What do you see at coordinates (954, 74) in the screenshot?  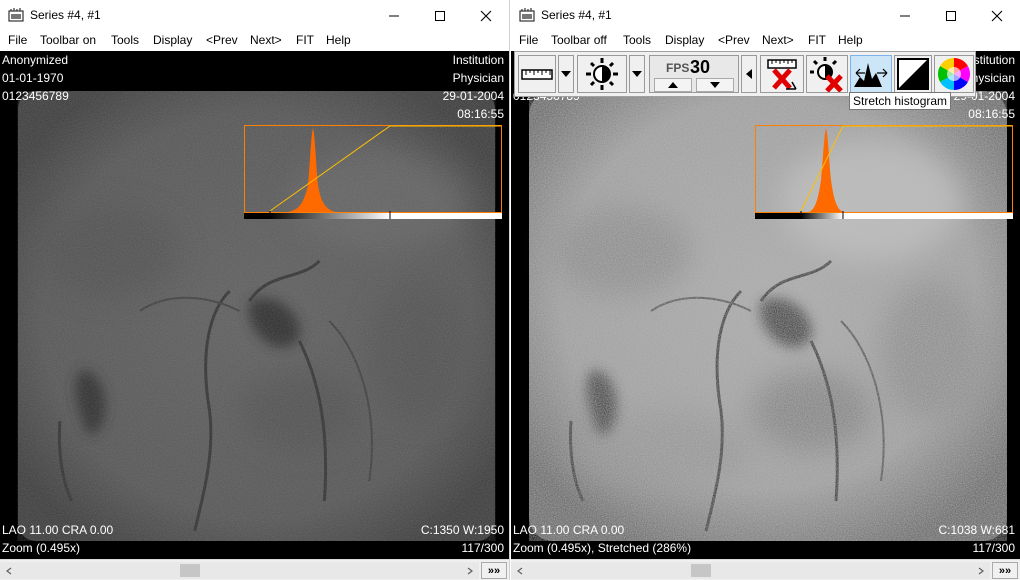 I see `color-palette-button` at bounding box center [954, 74].